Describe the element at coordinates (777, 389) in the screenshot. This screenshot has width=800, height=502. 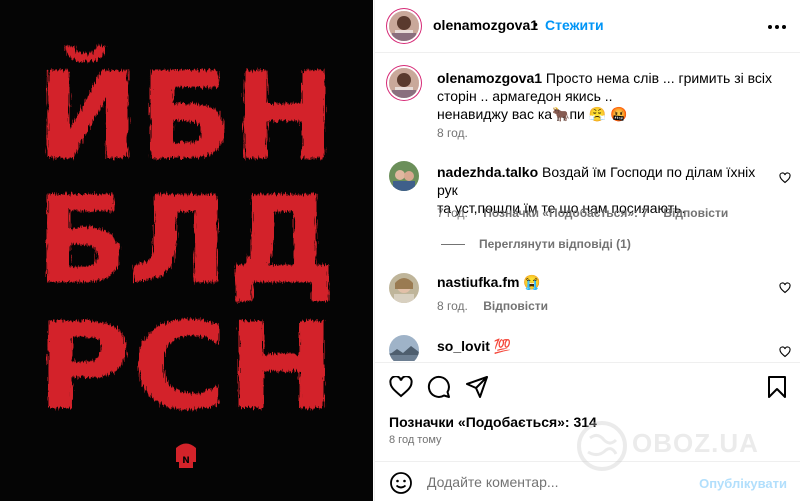
I see `save-bookmark-icon` at that location.